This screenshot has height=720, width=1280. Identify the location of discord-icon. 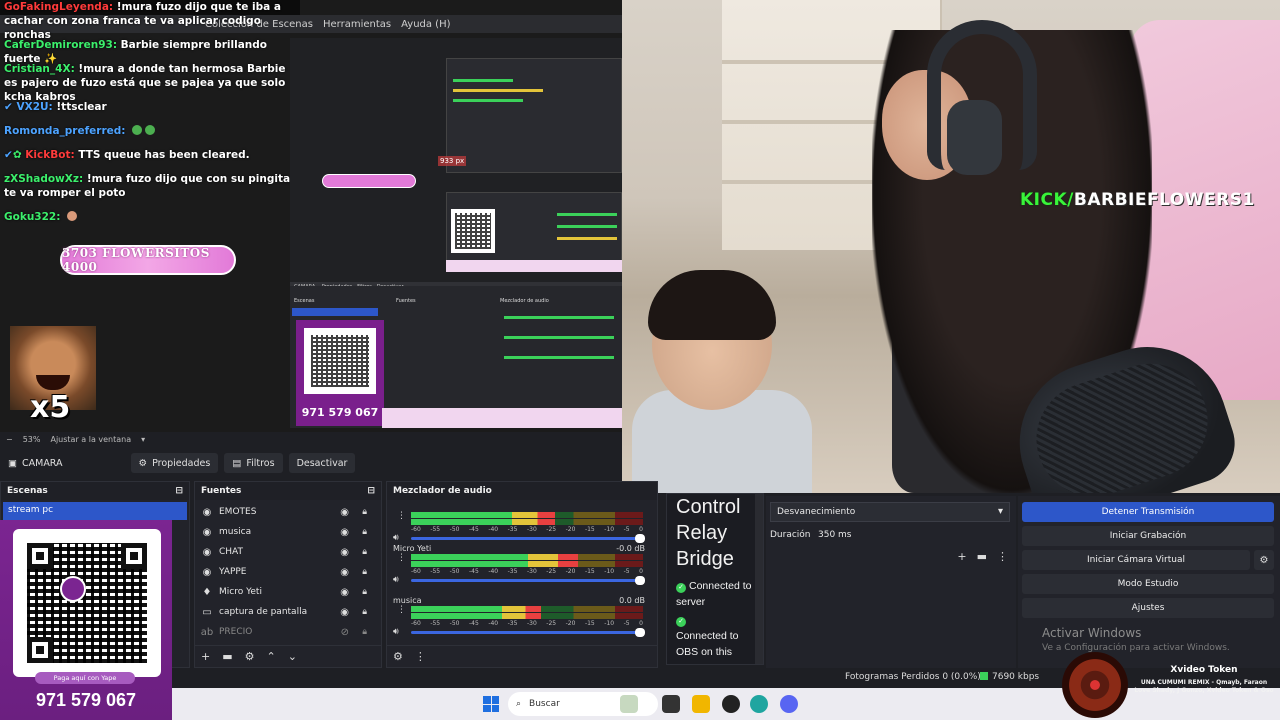
(789, 704).